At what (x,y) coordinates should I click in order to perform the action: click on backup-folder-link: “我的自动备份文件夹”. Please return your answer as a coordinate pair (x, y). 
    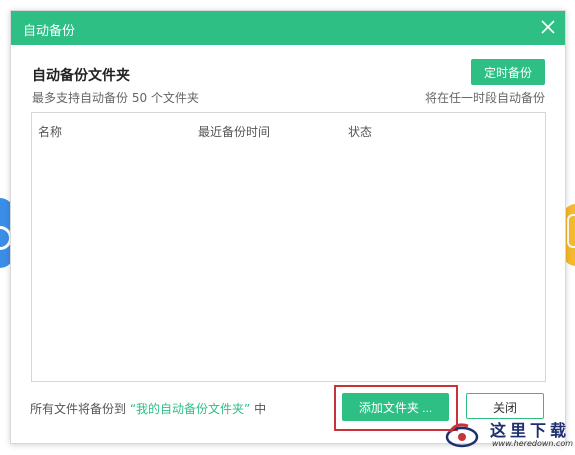
    Looking at the image, I should click on (190, 409).